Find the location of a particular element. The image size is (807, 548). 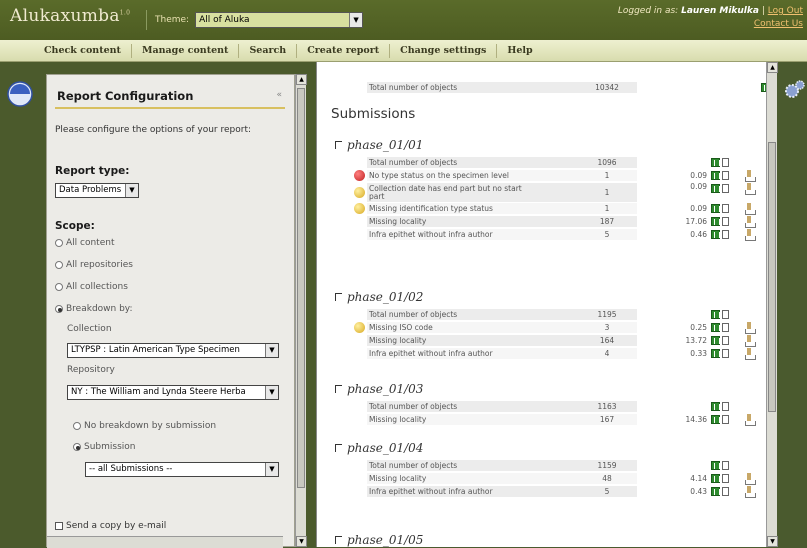

panel-horizontal-scrollbar is located at coordinates (165, 542).